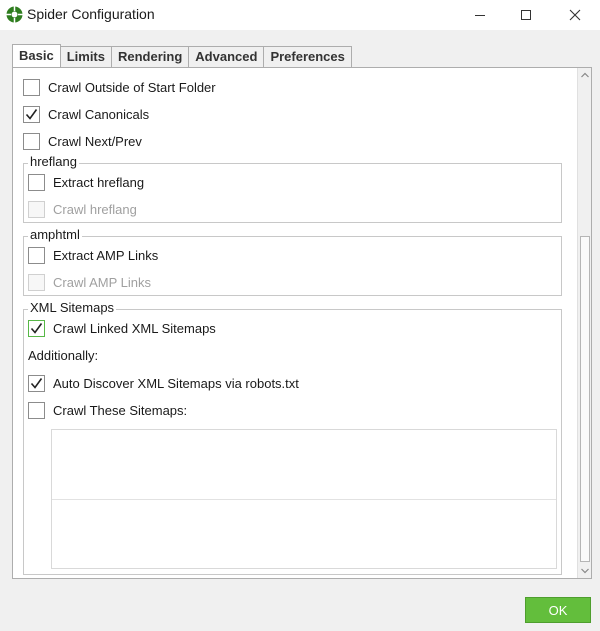 The height and width of the screenshot is (631, 600). Describe the element at coordinates (36, 182) in the screenshot. I see `extract-hreflang-checkbox` at that location.